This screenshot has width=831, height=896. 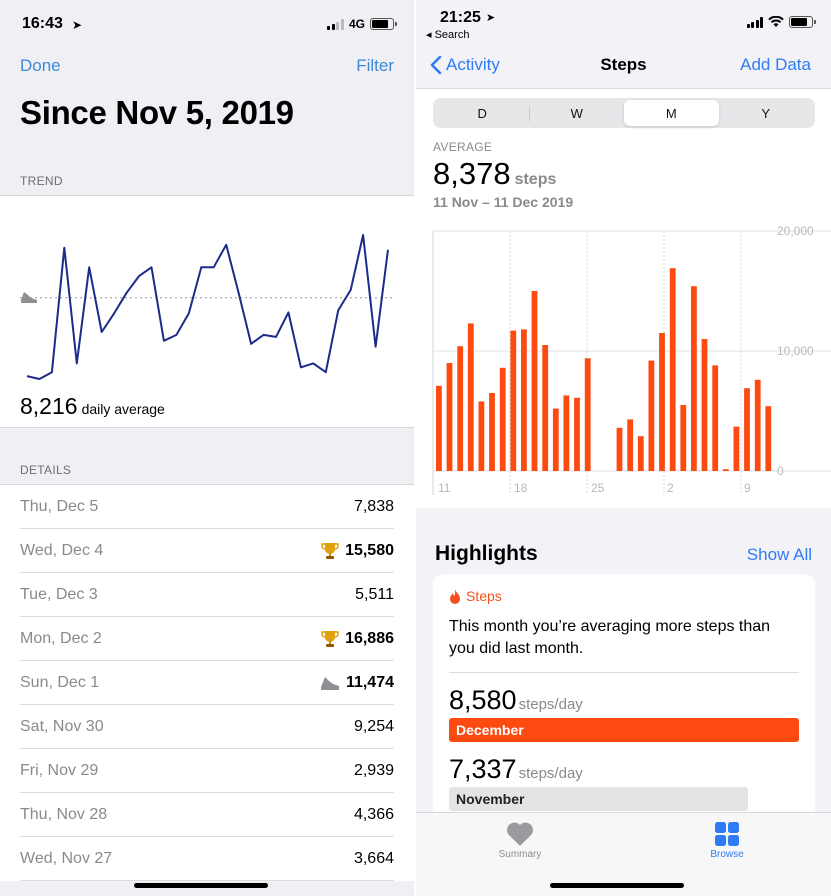 What do you see at coordinates (157, 112) in the screenshot?
I see `page-title: Since Nov 5, 2019` at bounding box center [157, 112].